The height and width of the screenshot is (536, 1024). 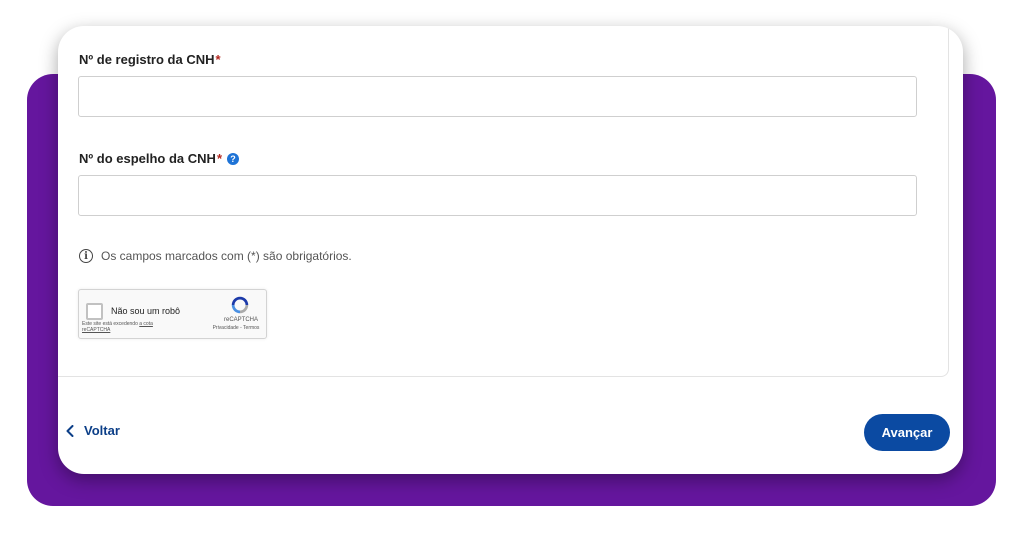 I want to click on cnh-mirror-input, so click(x=497, y=195).